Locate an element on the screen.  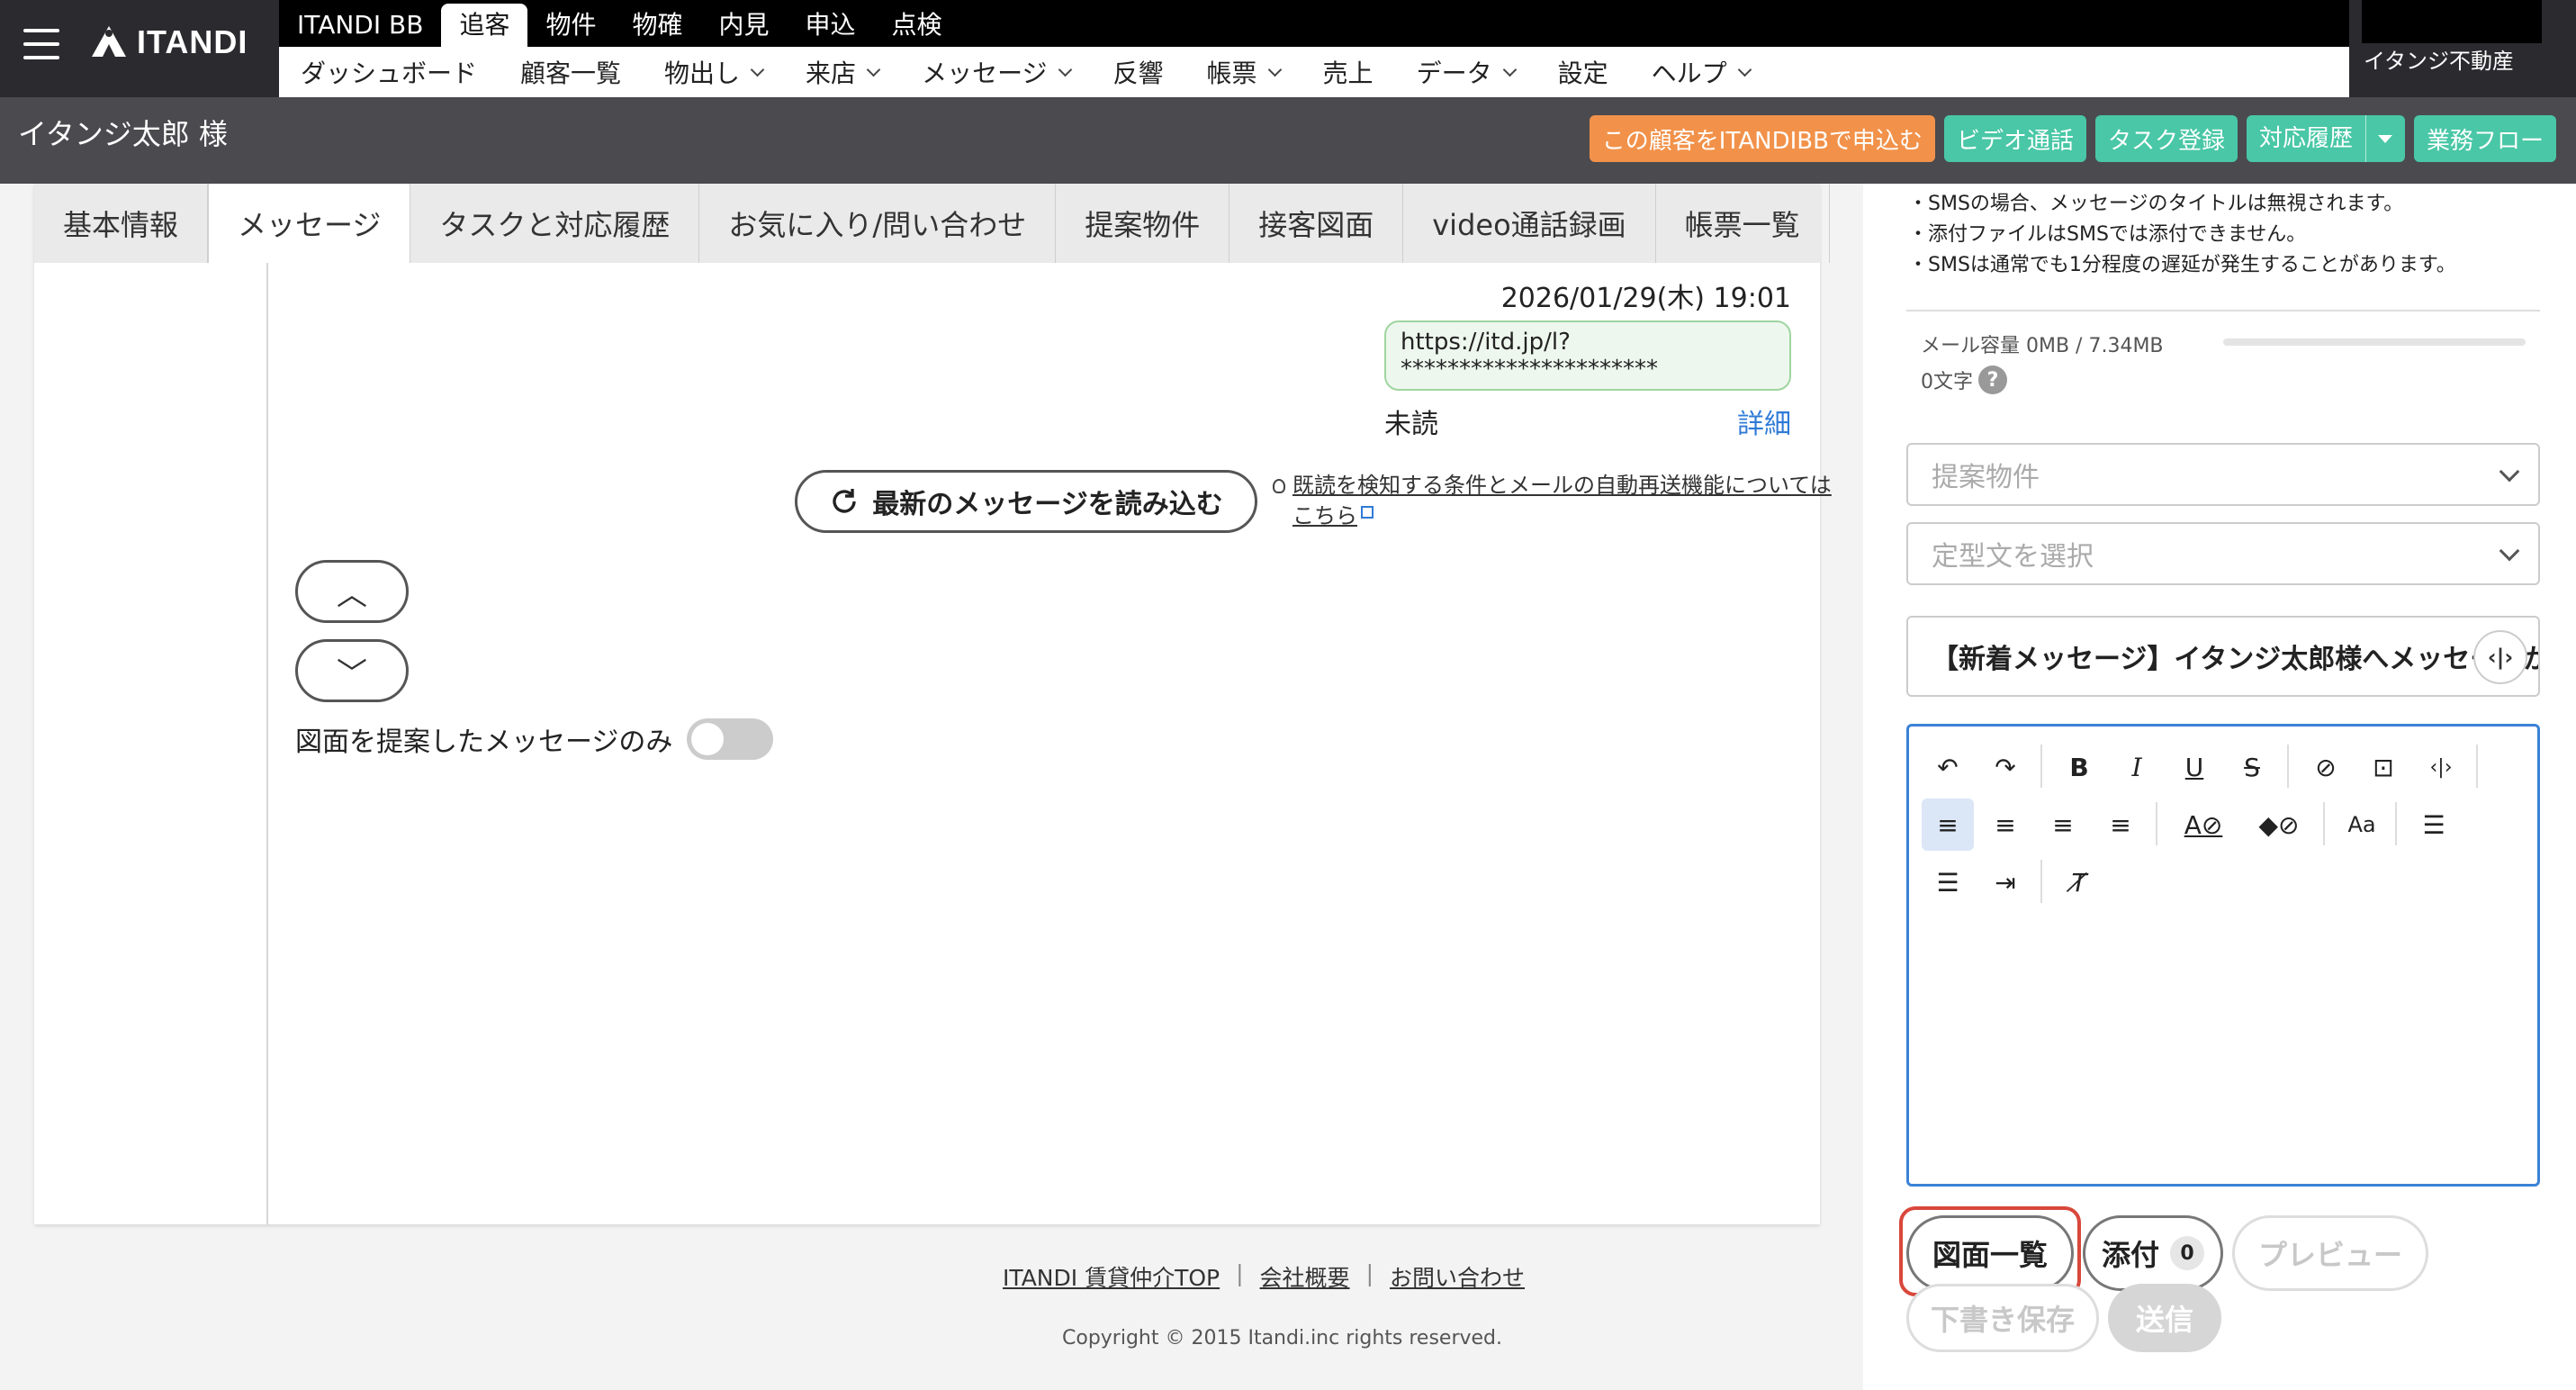
attach-button: 添付 0 is located at coordinates (2153, 1253).